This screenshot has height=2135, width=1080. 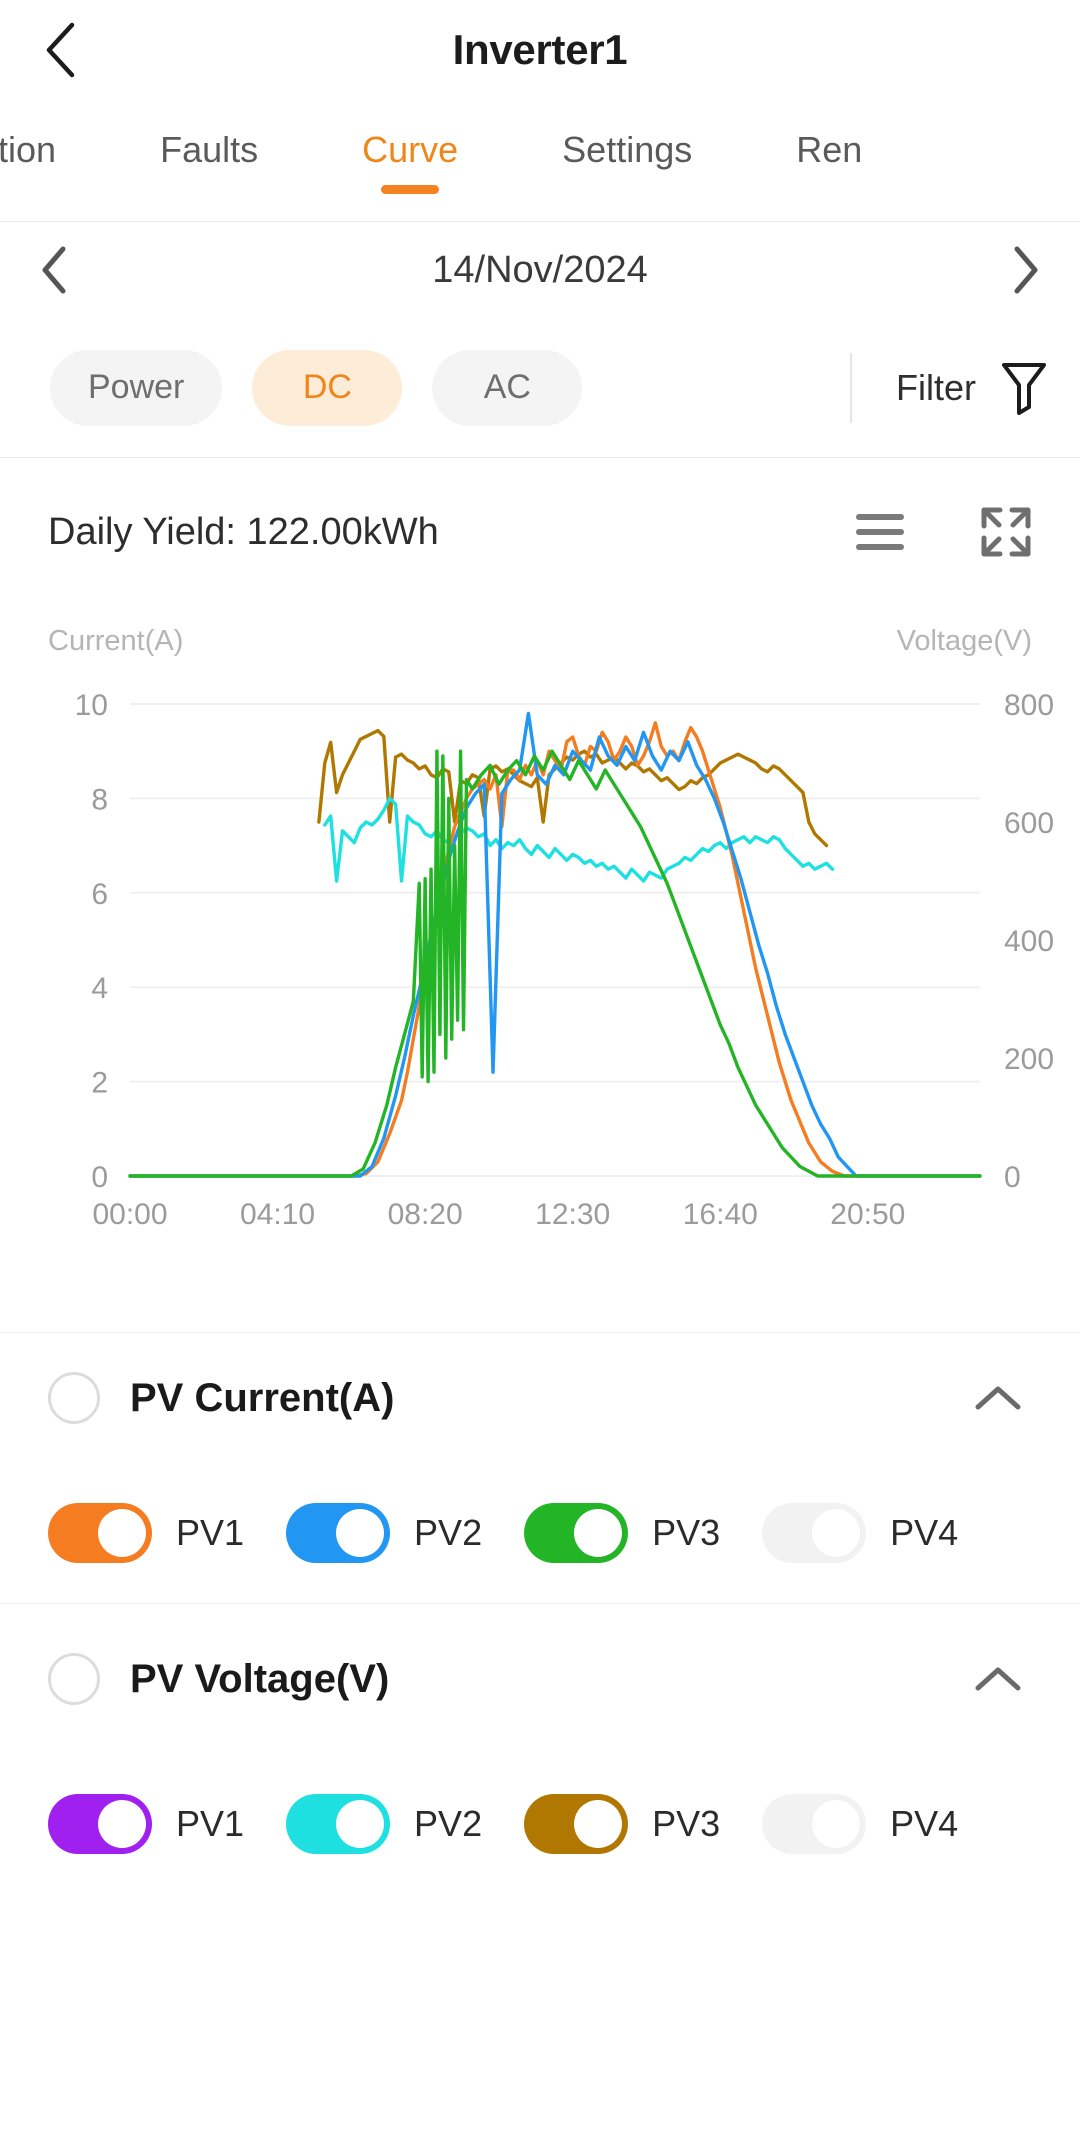 I want to click on svg-text: 08:20, so click(x=425, y=1214).